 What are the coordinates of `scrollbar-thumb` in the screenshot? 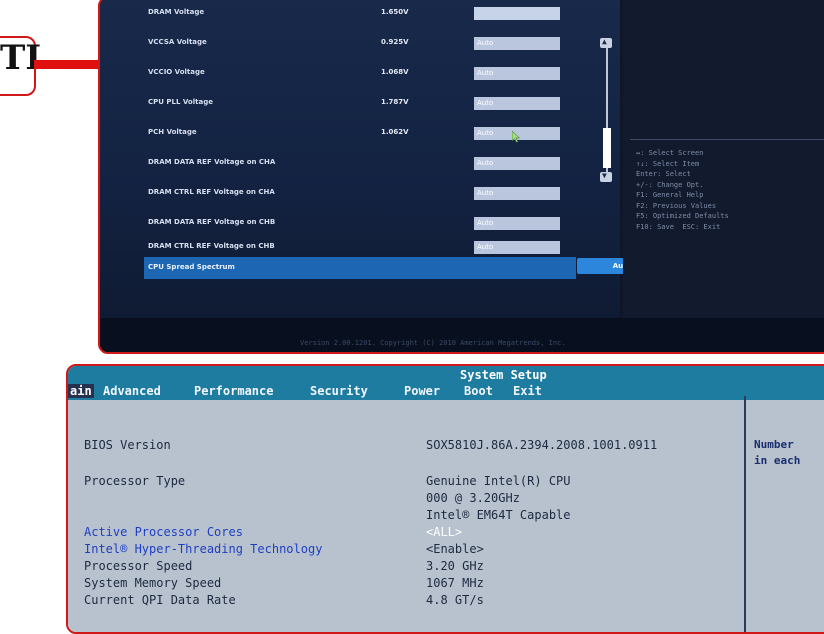 It's located at (607, 148).